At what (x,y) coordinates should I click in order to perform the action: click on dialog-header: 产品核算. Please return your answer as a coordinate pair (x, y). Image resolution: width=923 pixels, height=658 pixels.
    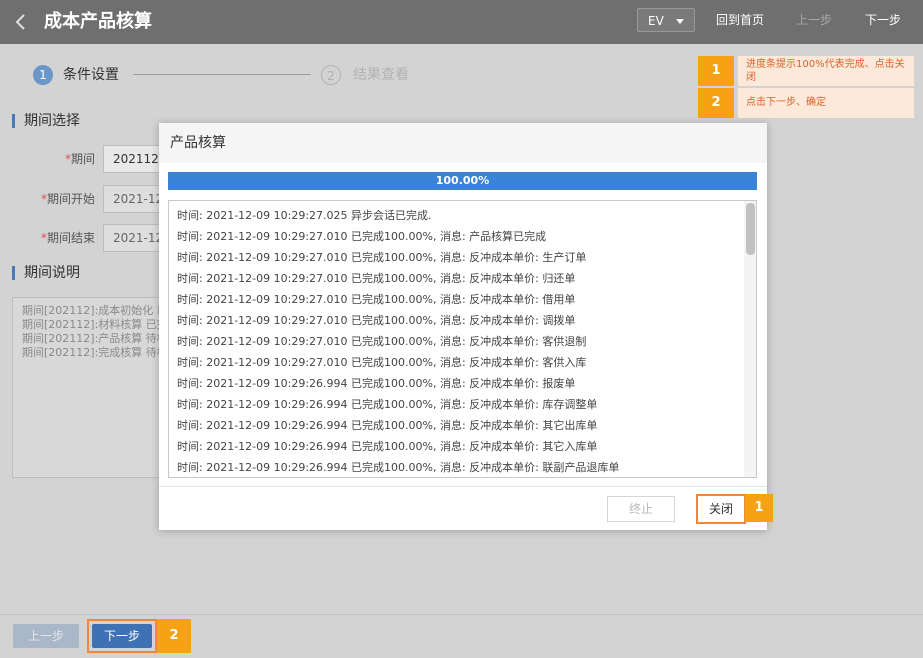
    Looking at the image, I should click on (463, 143).